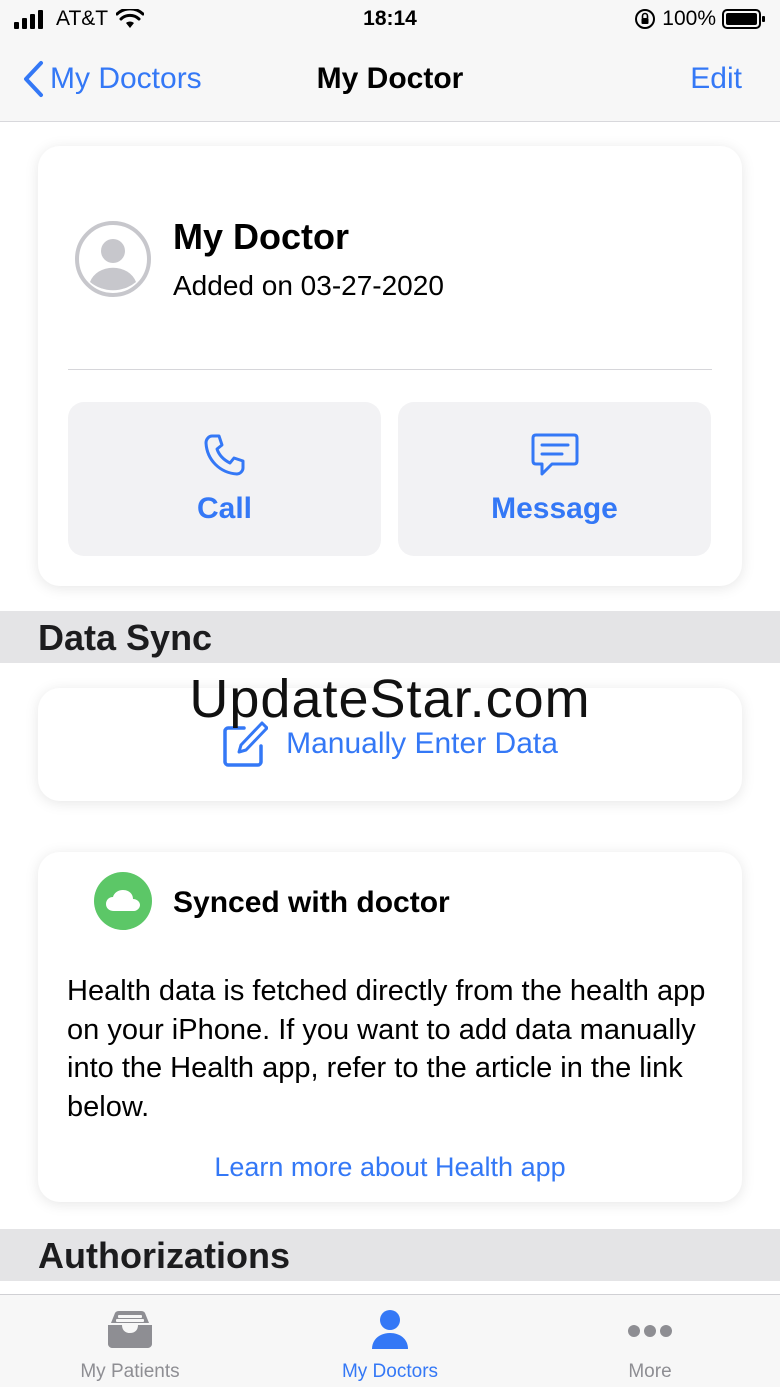 Image resolution: width=780 pixels, height=1387 pixels. I want to click on ellipsis-icon, so click(650, 1331).